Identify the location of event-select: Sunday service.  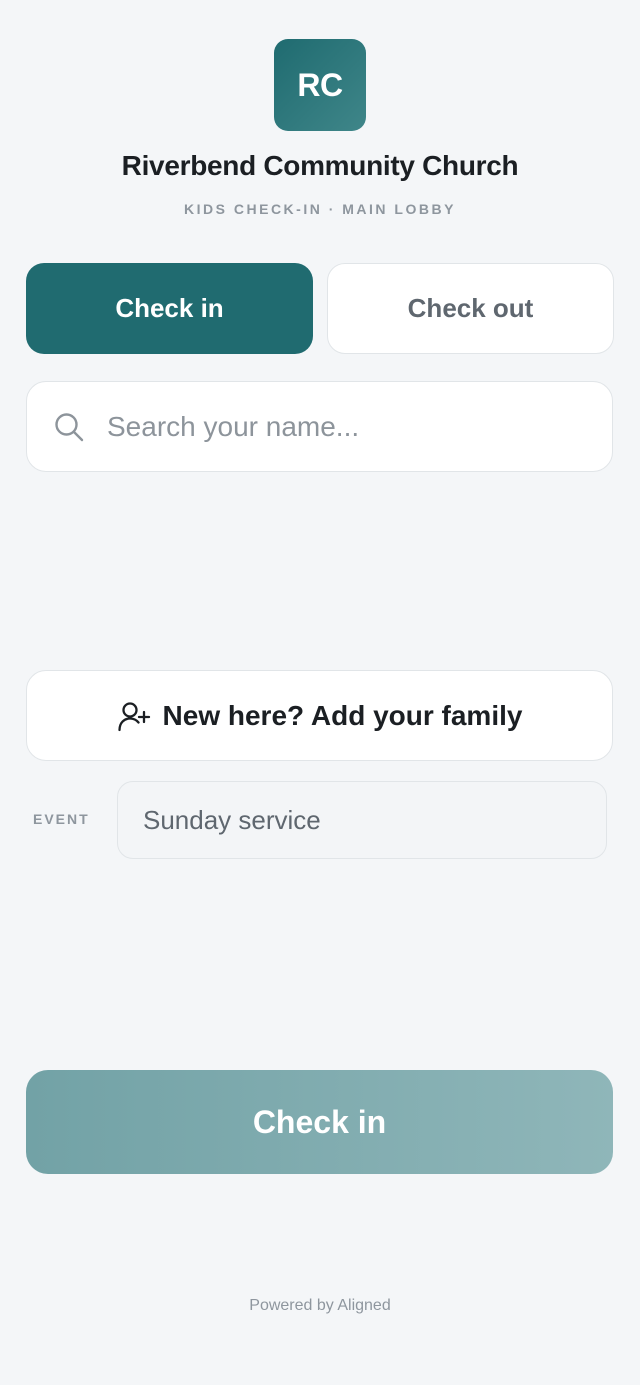
(362, 820).